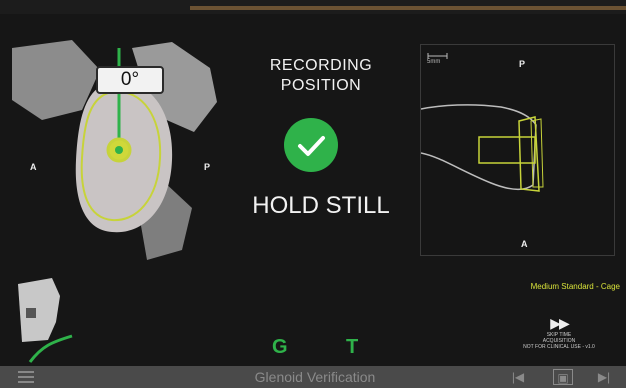 The height and width of the screenshot is (388, 626). I want to click on previous-step-icon: |◀, so click(518, 377).